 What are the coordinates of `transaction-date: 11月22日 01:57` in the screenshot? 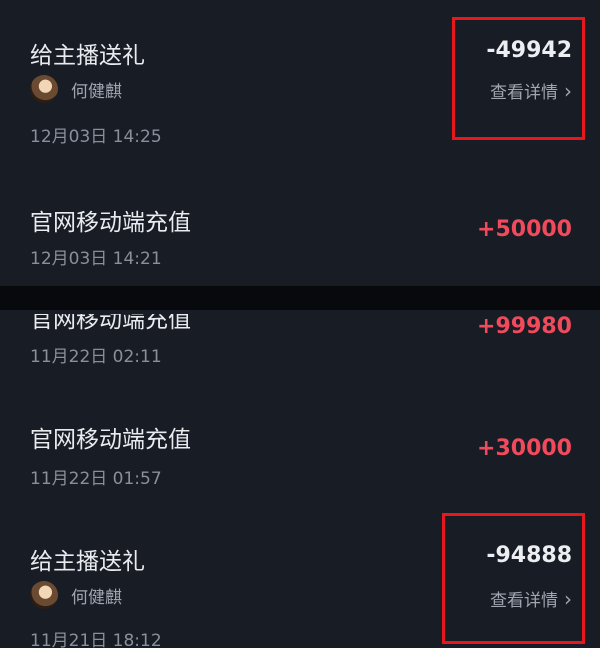 It's located at (96, 479).